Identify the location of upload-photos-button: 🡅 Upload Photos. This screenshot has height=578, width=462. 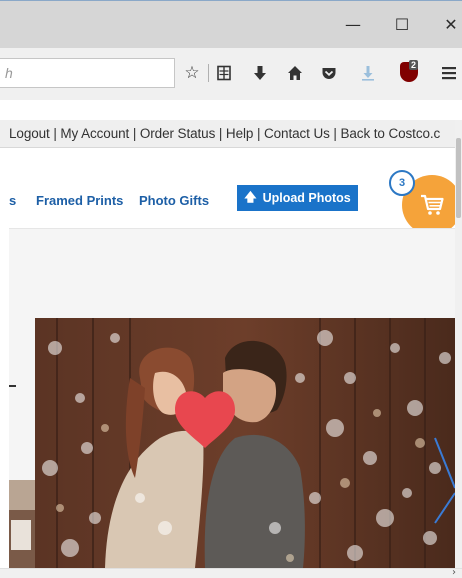
(297, 198).